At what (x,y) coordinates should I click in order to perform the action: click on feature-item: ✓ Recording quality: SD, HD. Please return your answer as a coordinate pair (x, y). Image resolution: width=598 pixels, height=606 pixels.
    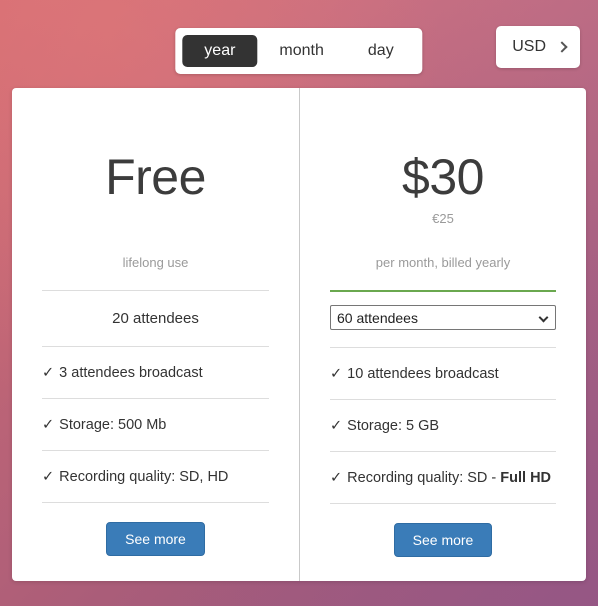
    Looking at the image, I should click on (155, 476).